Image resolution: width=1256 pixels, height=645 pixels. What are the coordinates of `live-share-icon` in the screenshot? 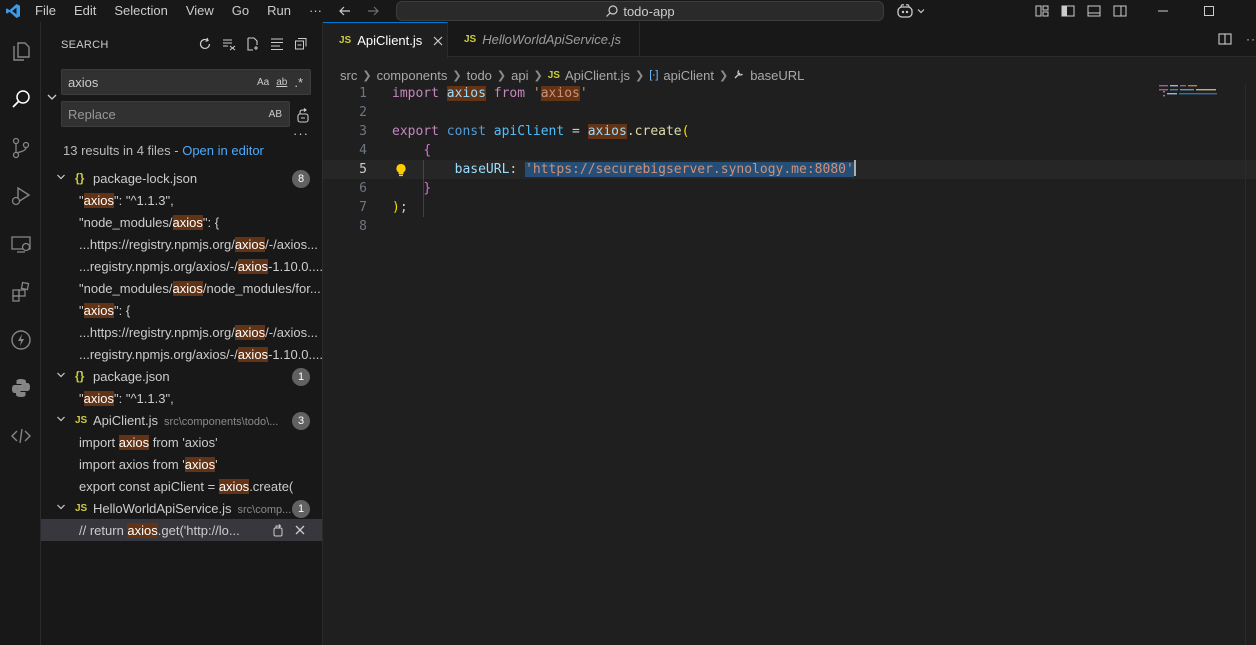 It's located at (20, 436).